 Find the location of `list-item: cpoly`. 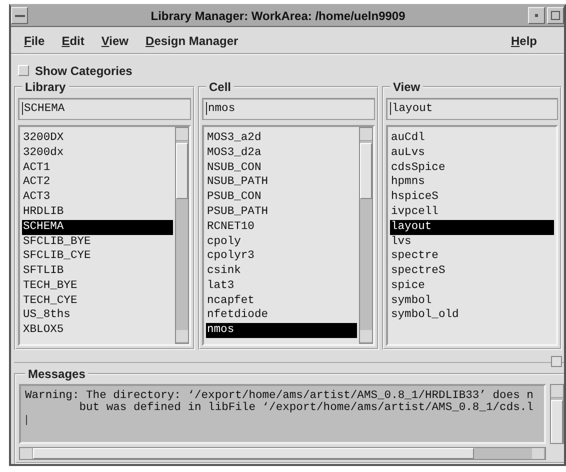

list-item: cpoly is located at coordinates (281, 242).